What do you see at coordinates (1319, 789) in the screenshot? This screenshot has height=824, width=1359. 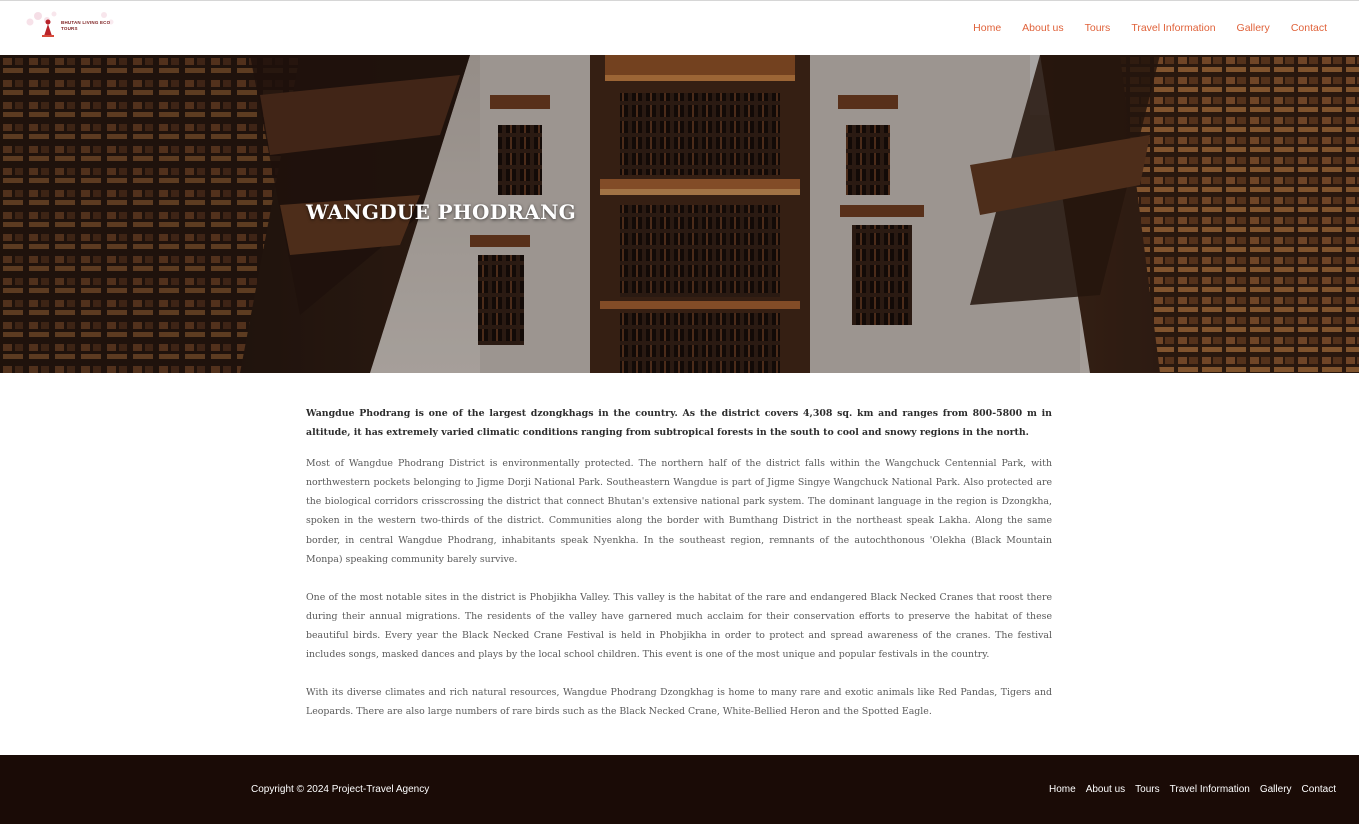 I see `footer-nav-contact: Contact` at bounding box center [1319, 789].